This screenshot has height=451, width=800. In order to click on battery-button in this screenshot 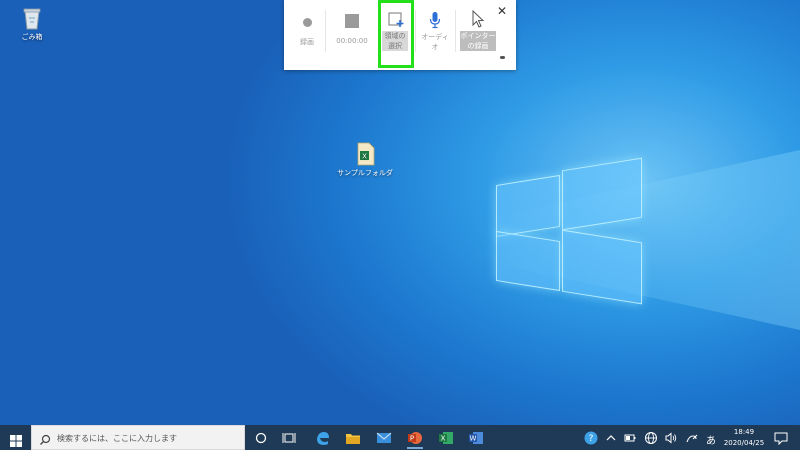, I will do `click(630, 438)`.